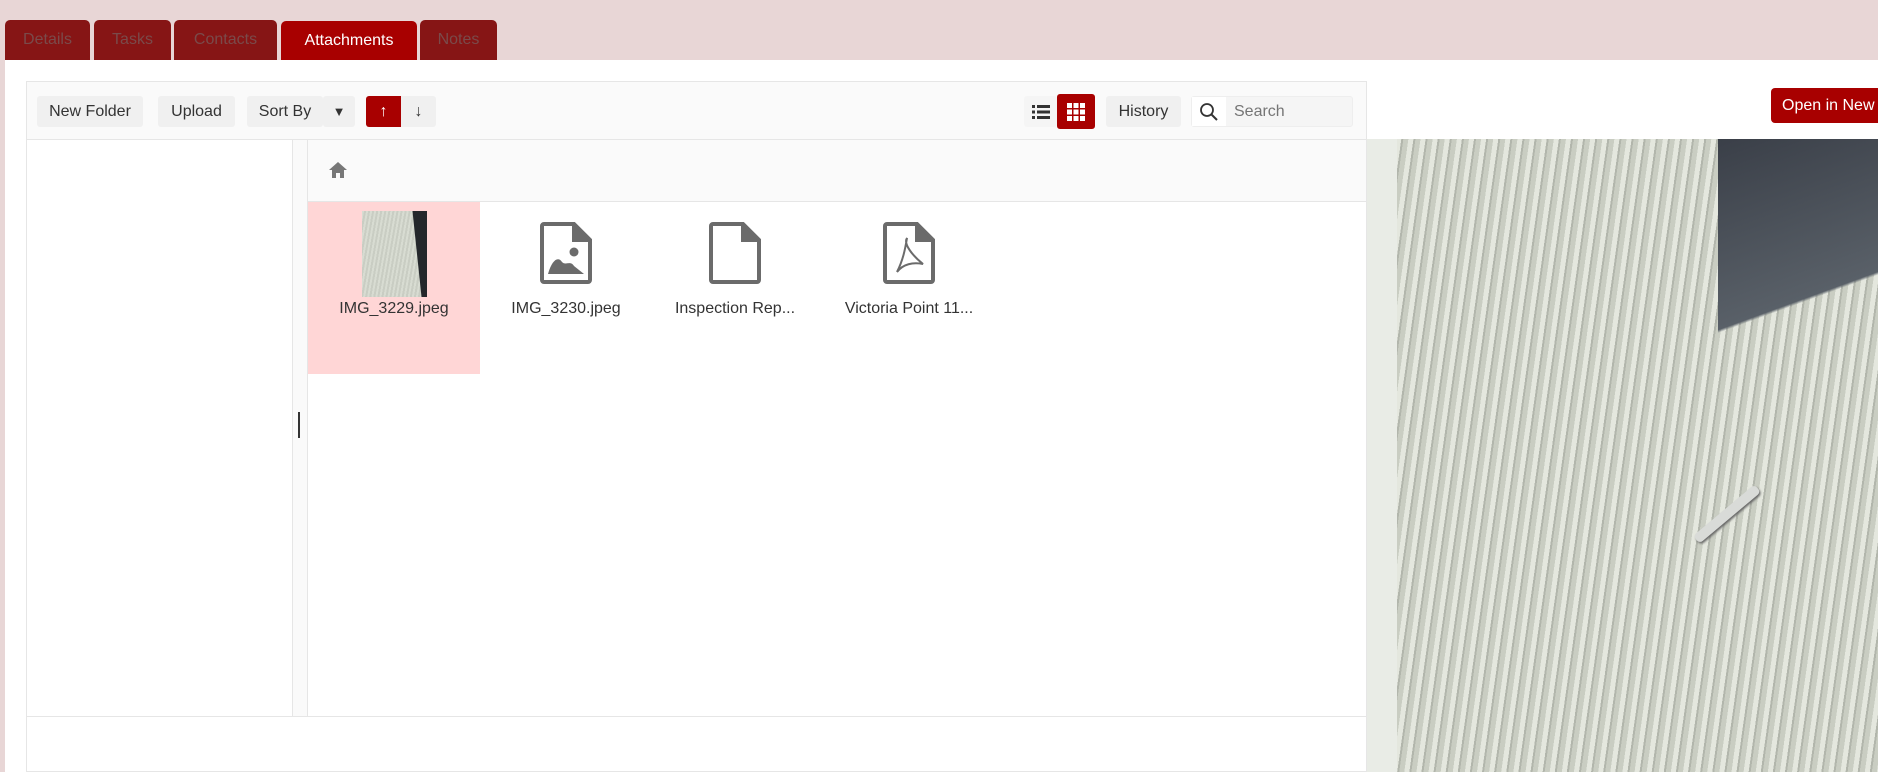 The image size is (1878, 772). I want to click on search-box, so click(1272, 111).